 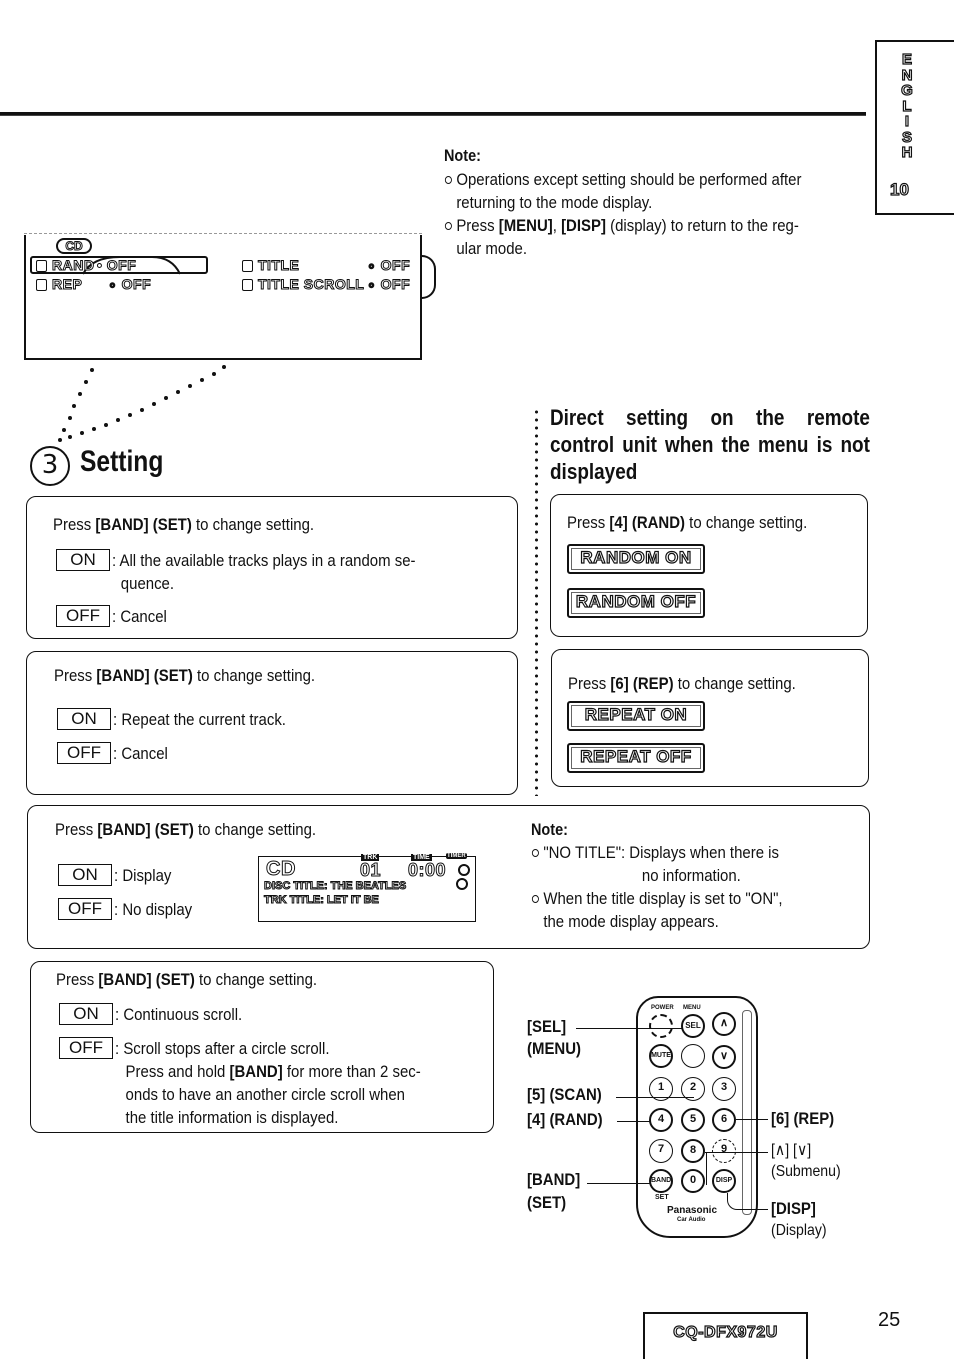 What do you see at coordinates (554, 202) in the screenshot?
I see `note-line: returning to the mode display.` at bounding box center [554, 202].